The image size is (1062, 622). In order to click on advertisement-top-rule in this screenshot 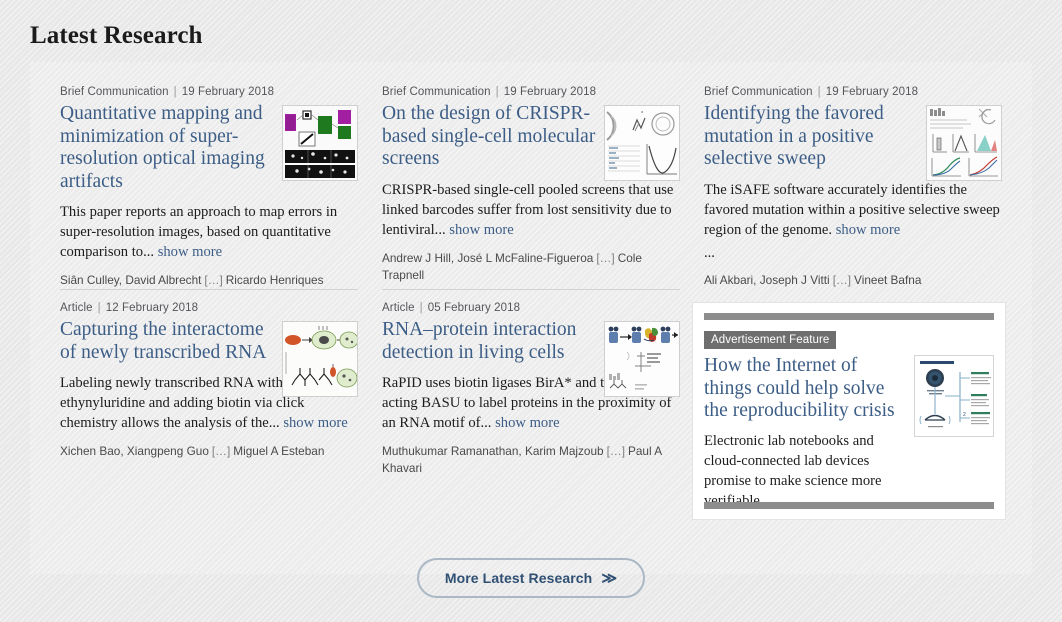, I will do `click(849, 316)`.